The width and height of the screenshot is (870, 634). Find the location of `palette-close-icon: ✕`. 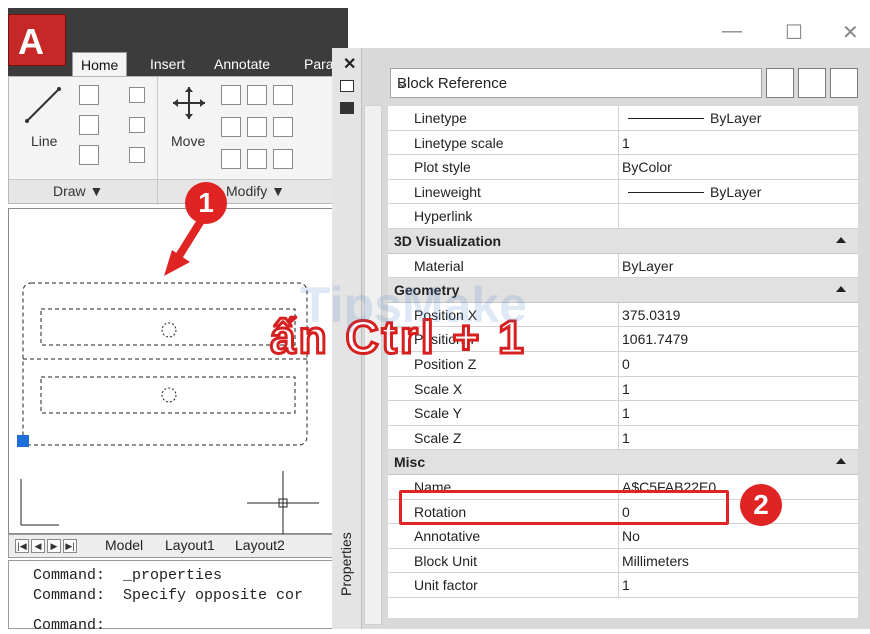

palette-close-icon: ✕ is located at coordinates (349, 64).